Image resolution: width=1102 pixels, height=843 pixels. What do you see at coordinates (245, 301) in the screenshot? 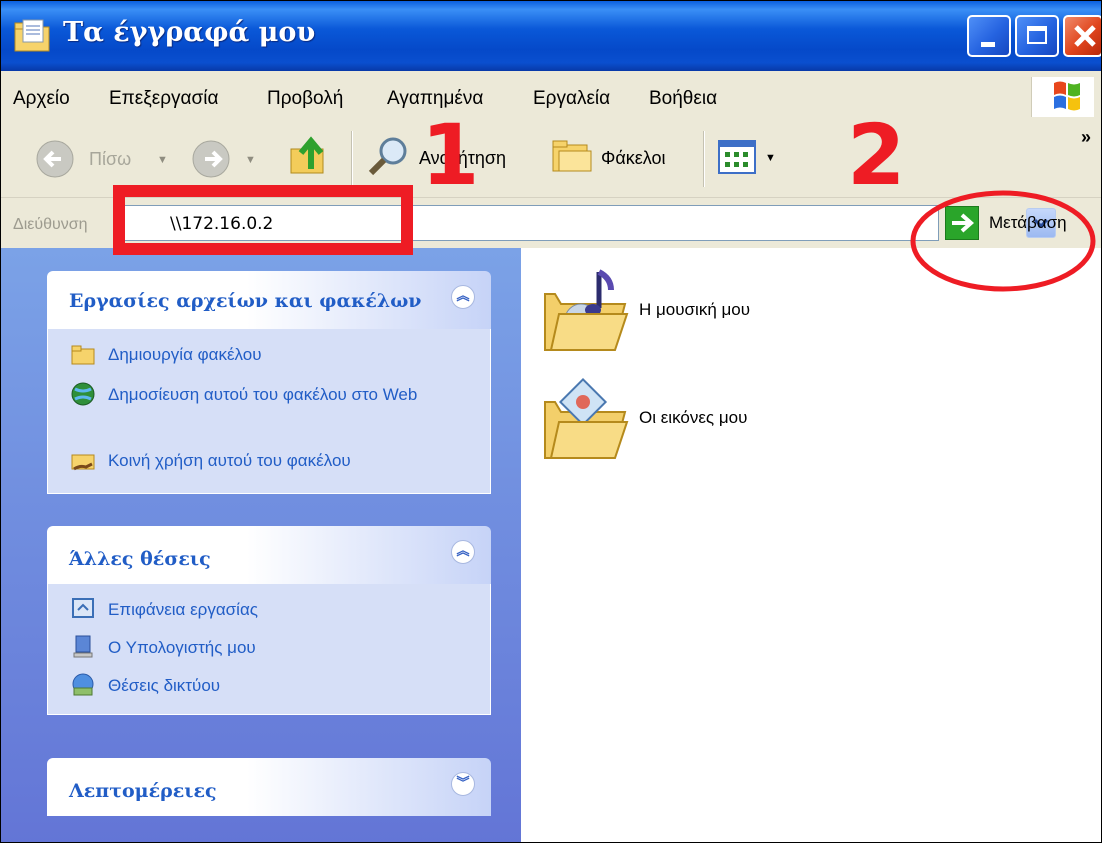
I see `file-tasks-title: Εργασίες αρχείων και φακέλων` at bounding box center [245, 301].